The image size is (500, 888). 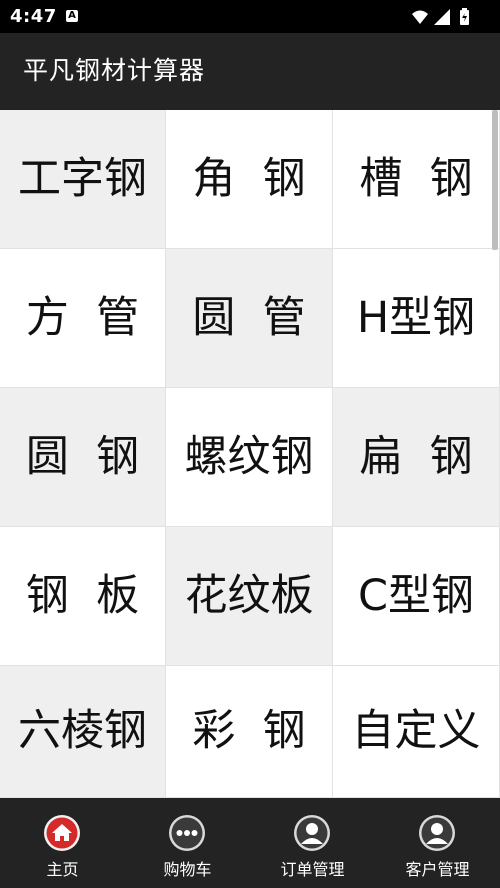 I want to click on steel-type-label: 彩 钢, so click(x=249, y=731).